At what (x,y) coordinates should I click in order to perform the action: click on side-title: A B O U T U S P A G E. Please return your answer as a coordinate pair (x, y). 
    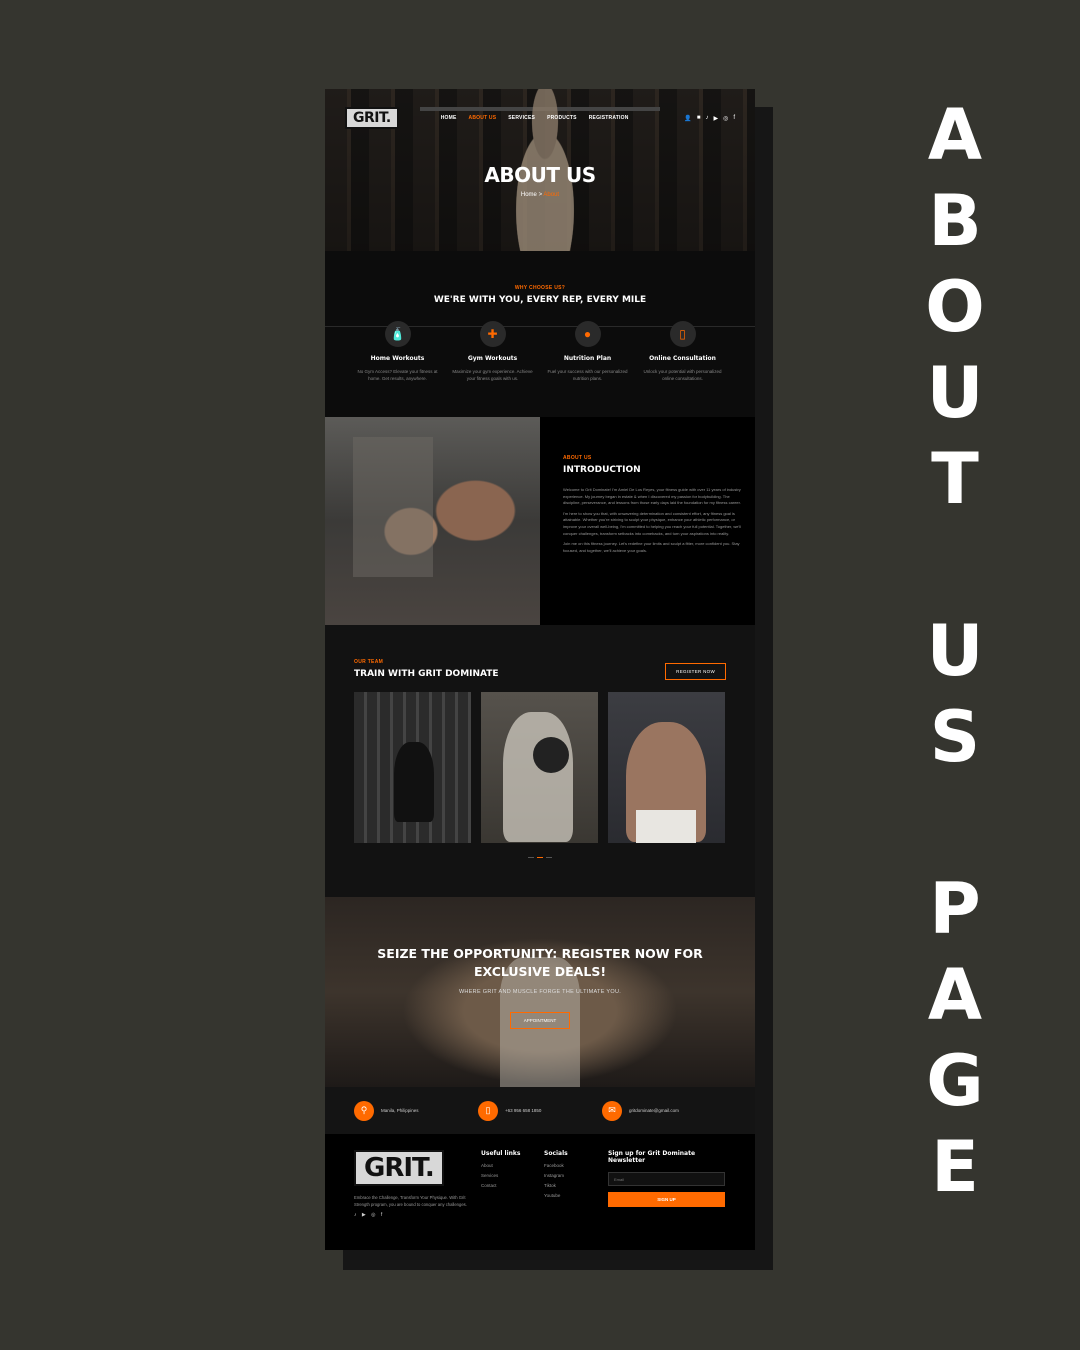
    Looking at the image, I should click on (955, 670).